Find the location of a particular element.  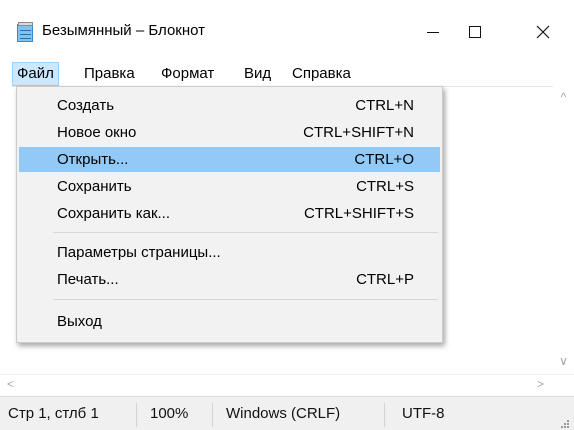

scroll-down-icon: ∨ is located at coordinates (563, 361).